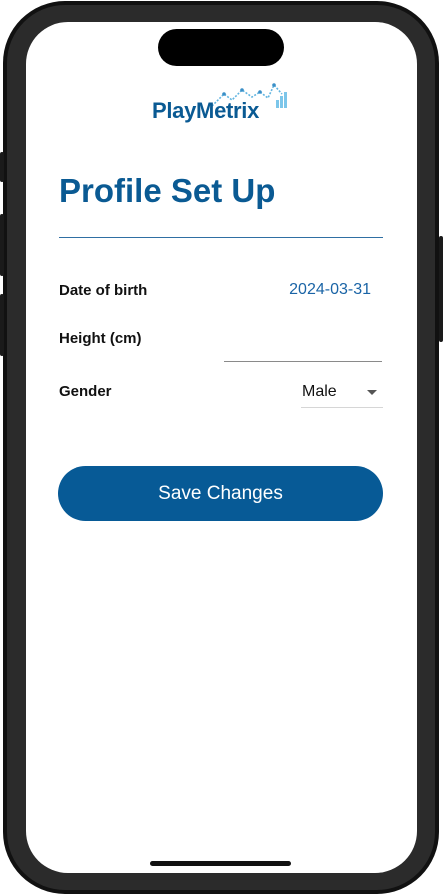 This screenshot has height=896, width=443. I want to click on chevron-down-icon, so click(372, 392).